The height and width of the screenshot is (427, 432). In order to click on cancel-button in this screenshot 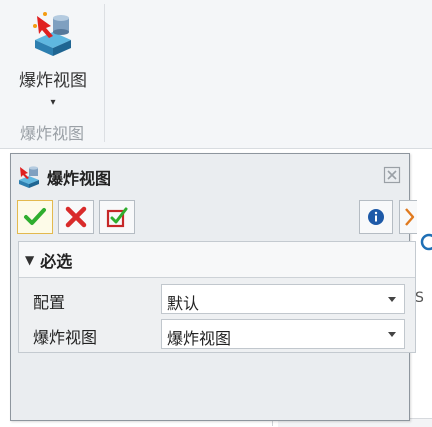, I will do `click(76, 217)`.